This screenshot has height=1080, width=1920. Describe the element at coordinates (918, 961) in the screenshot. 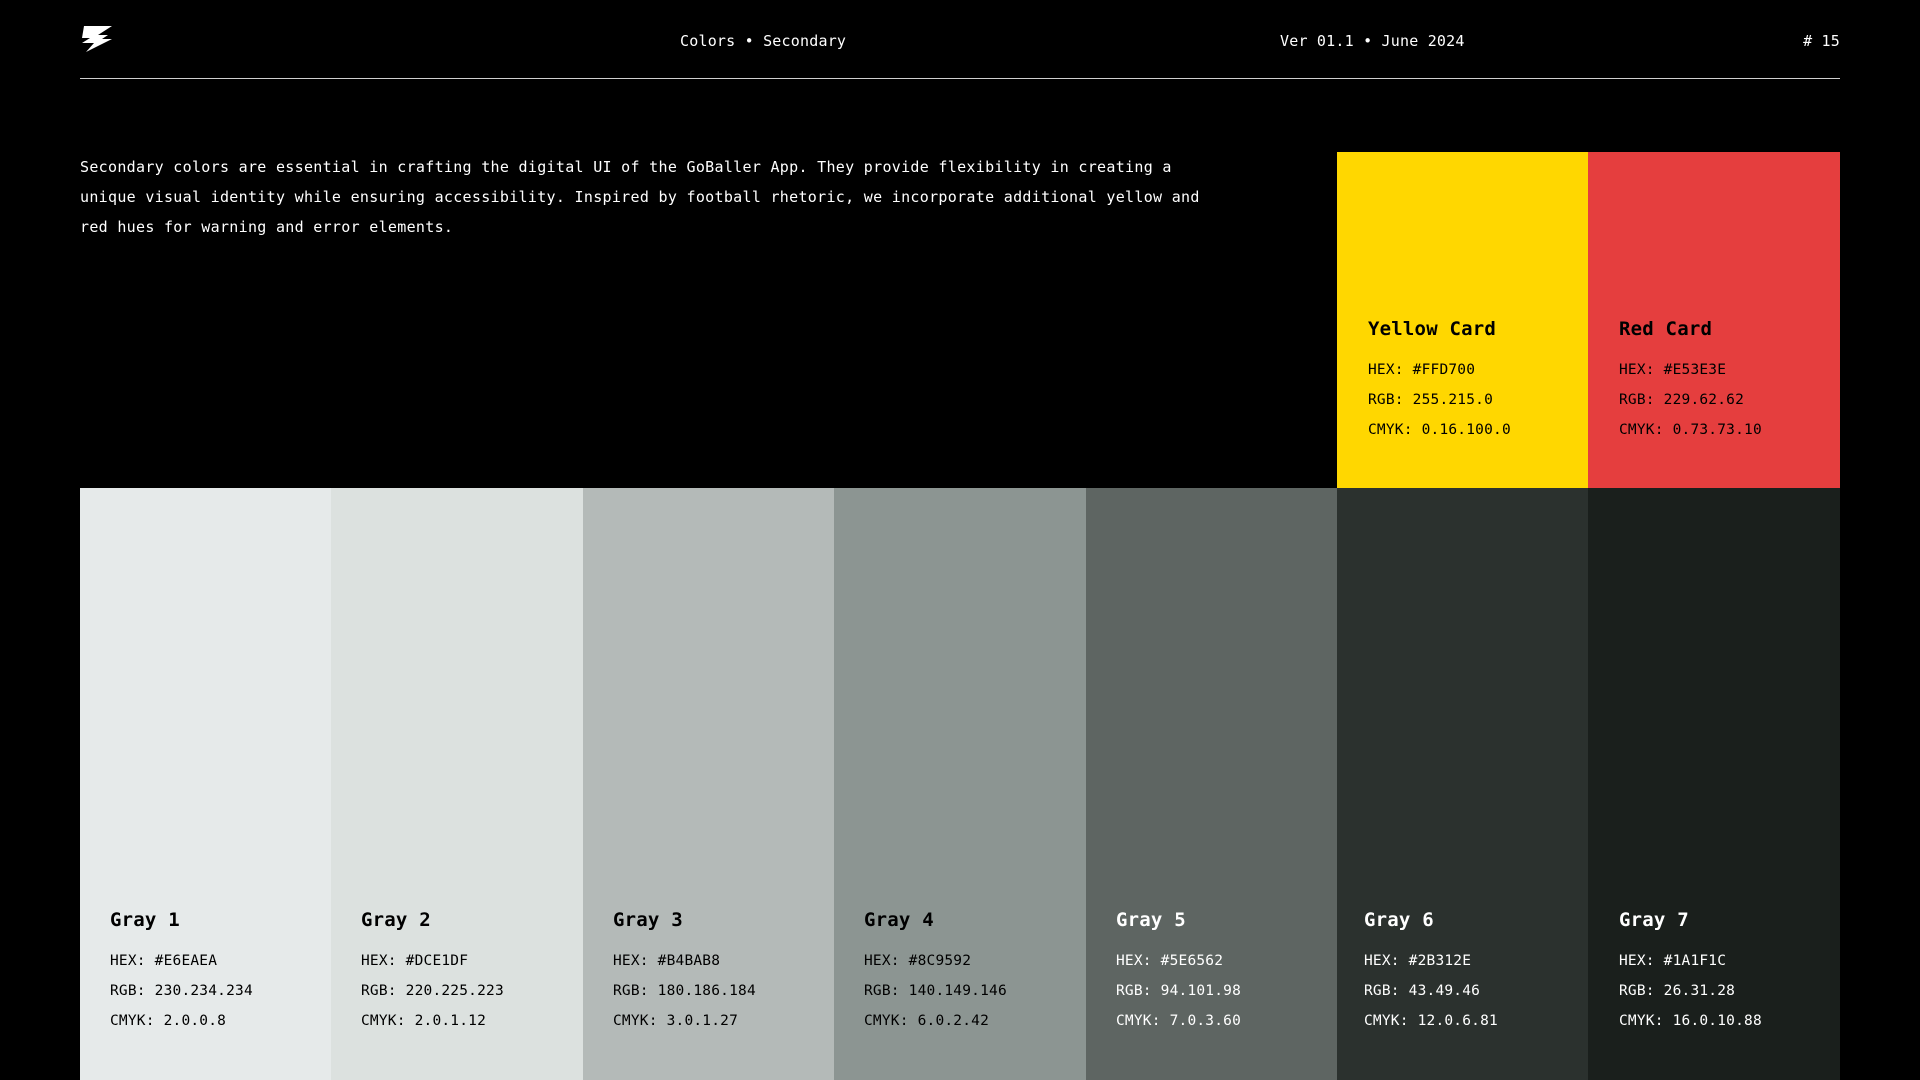

I see `swatch-hex: HEX: #8C9592` at that location.